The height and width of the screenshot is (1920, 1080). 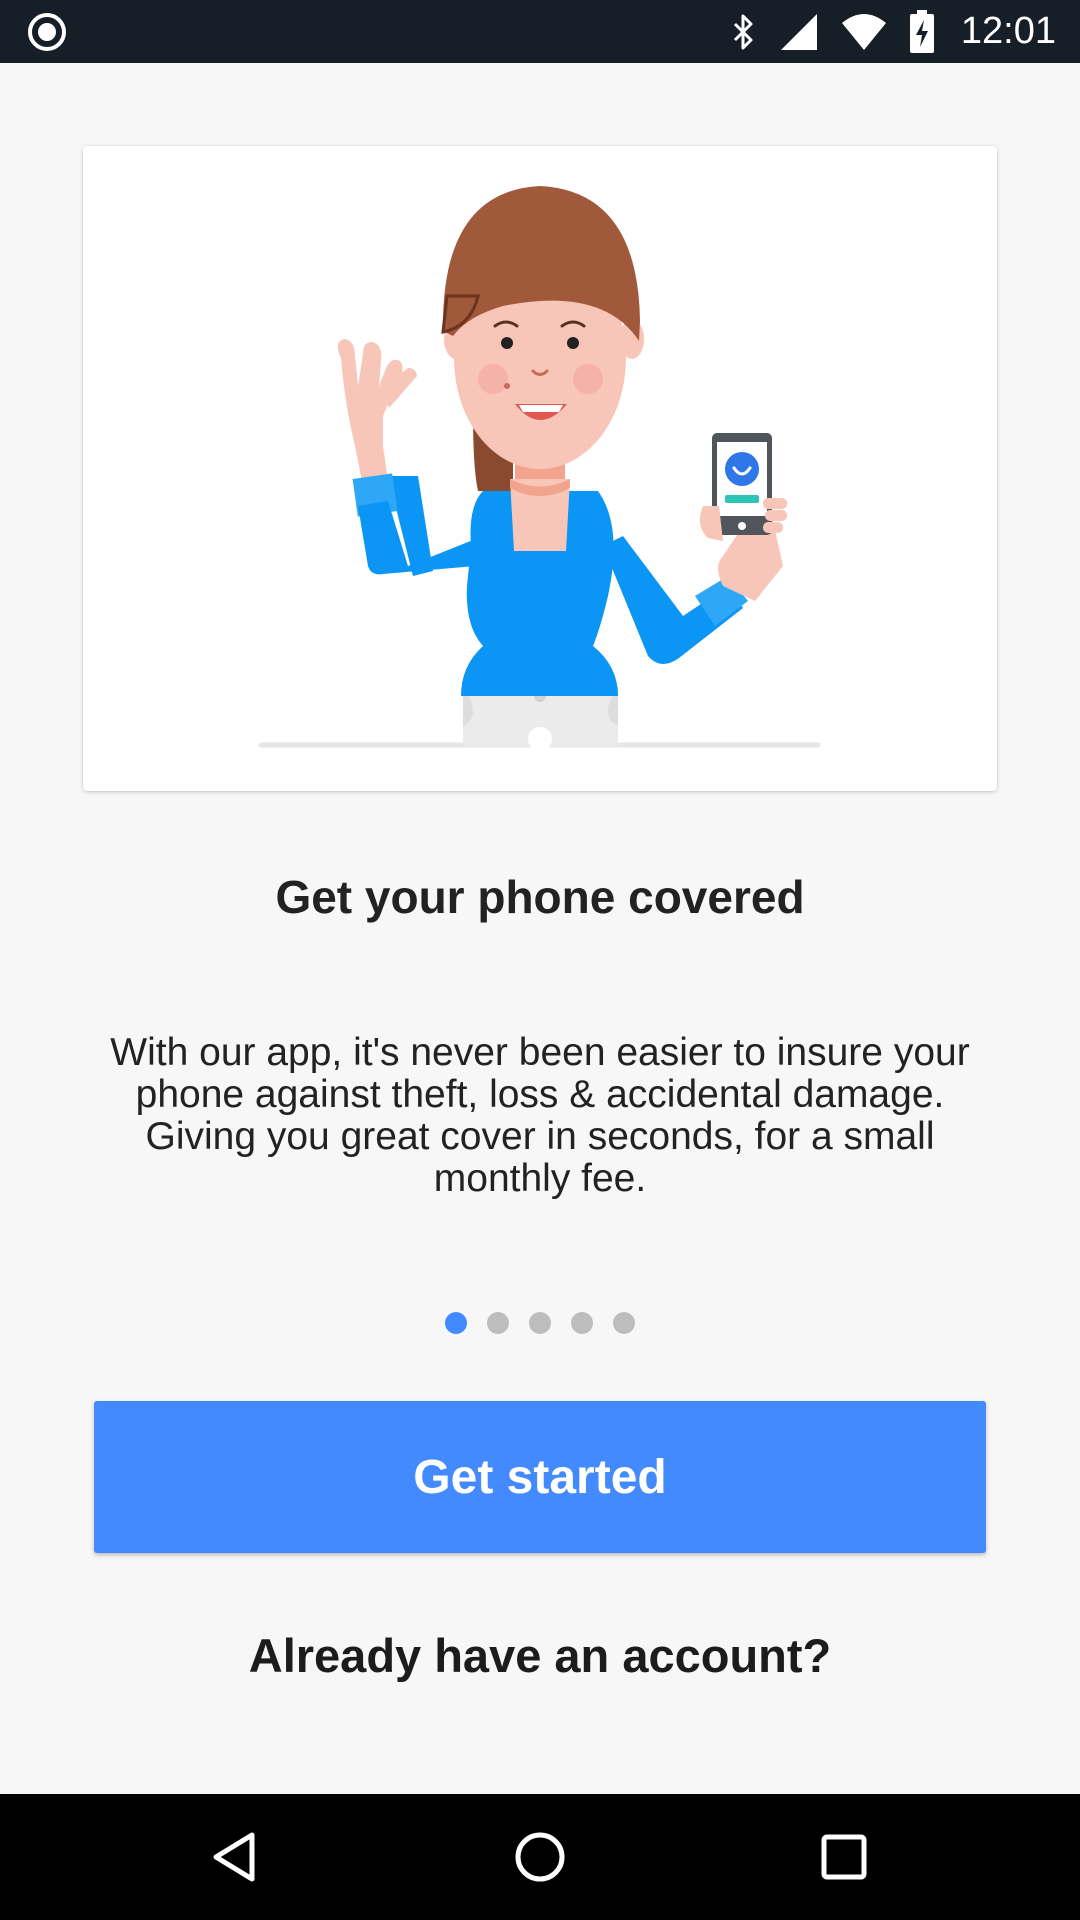 What do you see at coordinates (1008, 31) in the screenshot?
I see `status-time: 12:01` at bounding box center [1008, 31].